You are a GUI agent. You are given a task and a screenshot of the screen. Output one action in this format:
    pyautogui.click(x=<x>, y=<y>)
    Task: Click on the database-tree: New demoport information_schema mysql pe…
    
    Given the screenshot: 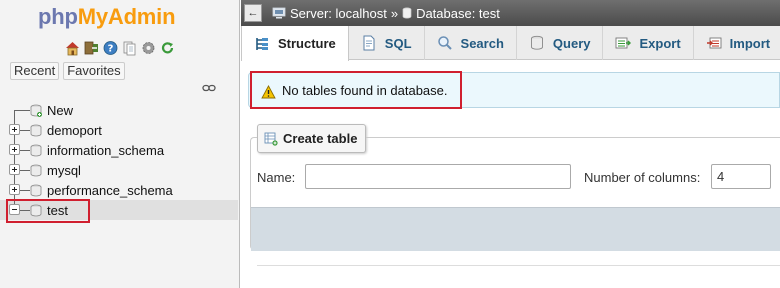 What is the action you would take?
    pyautogui.click(x=119, y=160)
    